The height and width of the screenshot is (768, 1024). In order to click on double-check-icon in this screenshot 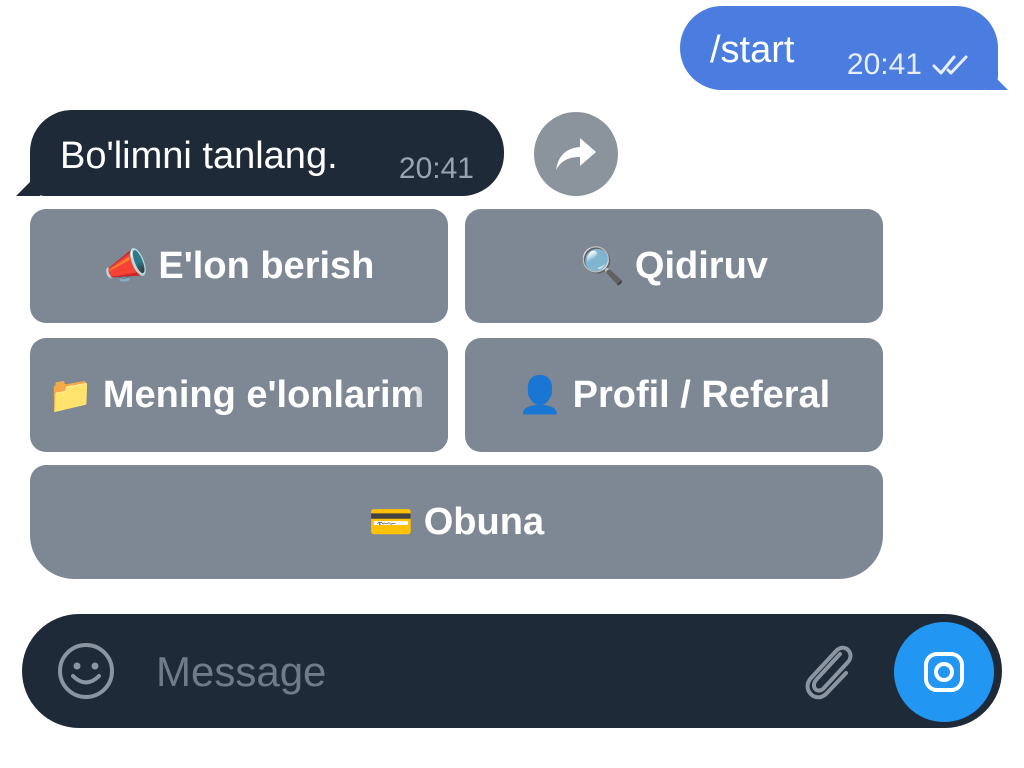, I will do `click(950, 65)`.